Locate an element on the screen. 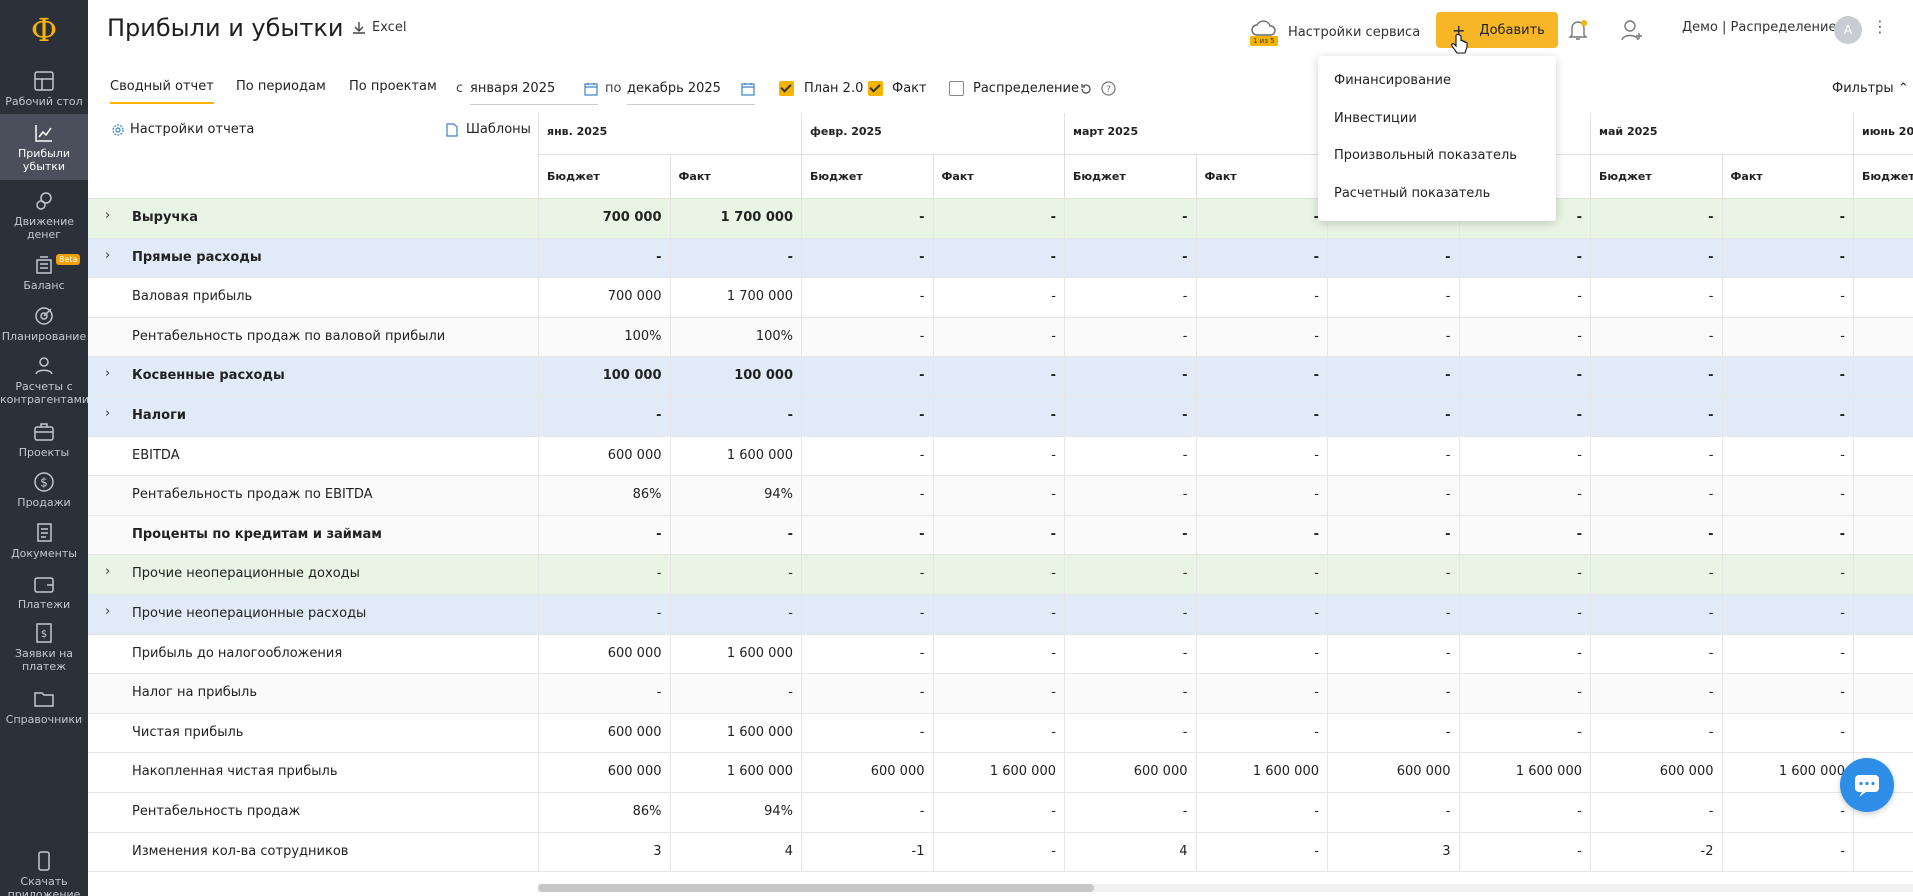  report-settings-button: Настройки отчета is located at coordinates (182, 129).